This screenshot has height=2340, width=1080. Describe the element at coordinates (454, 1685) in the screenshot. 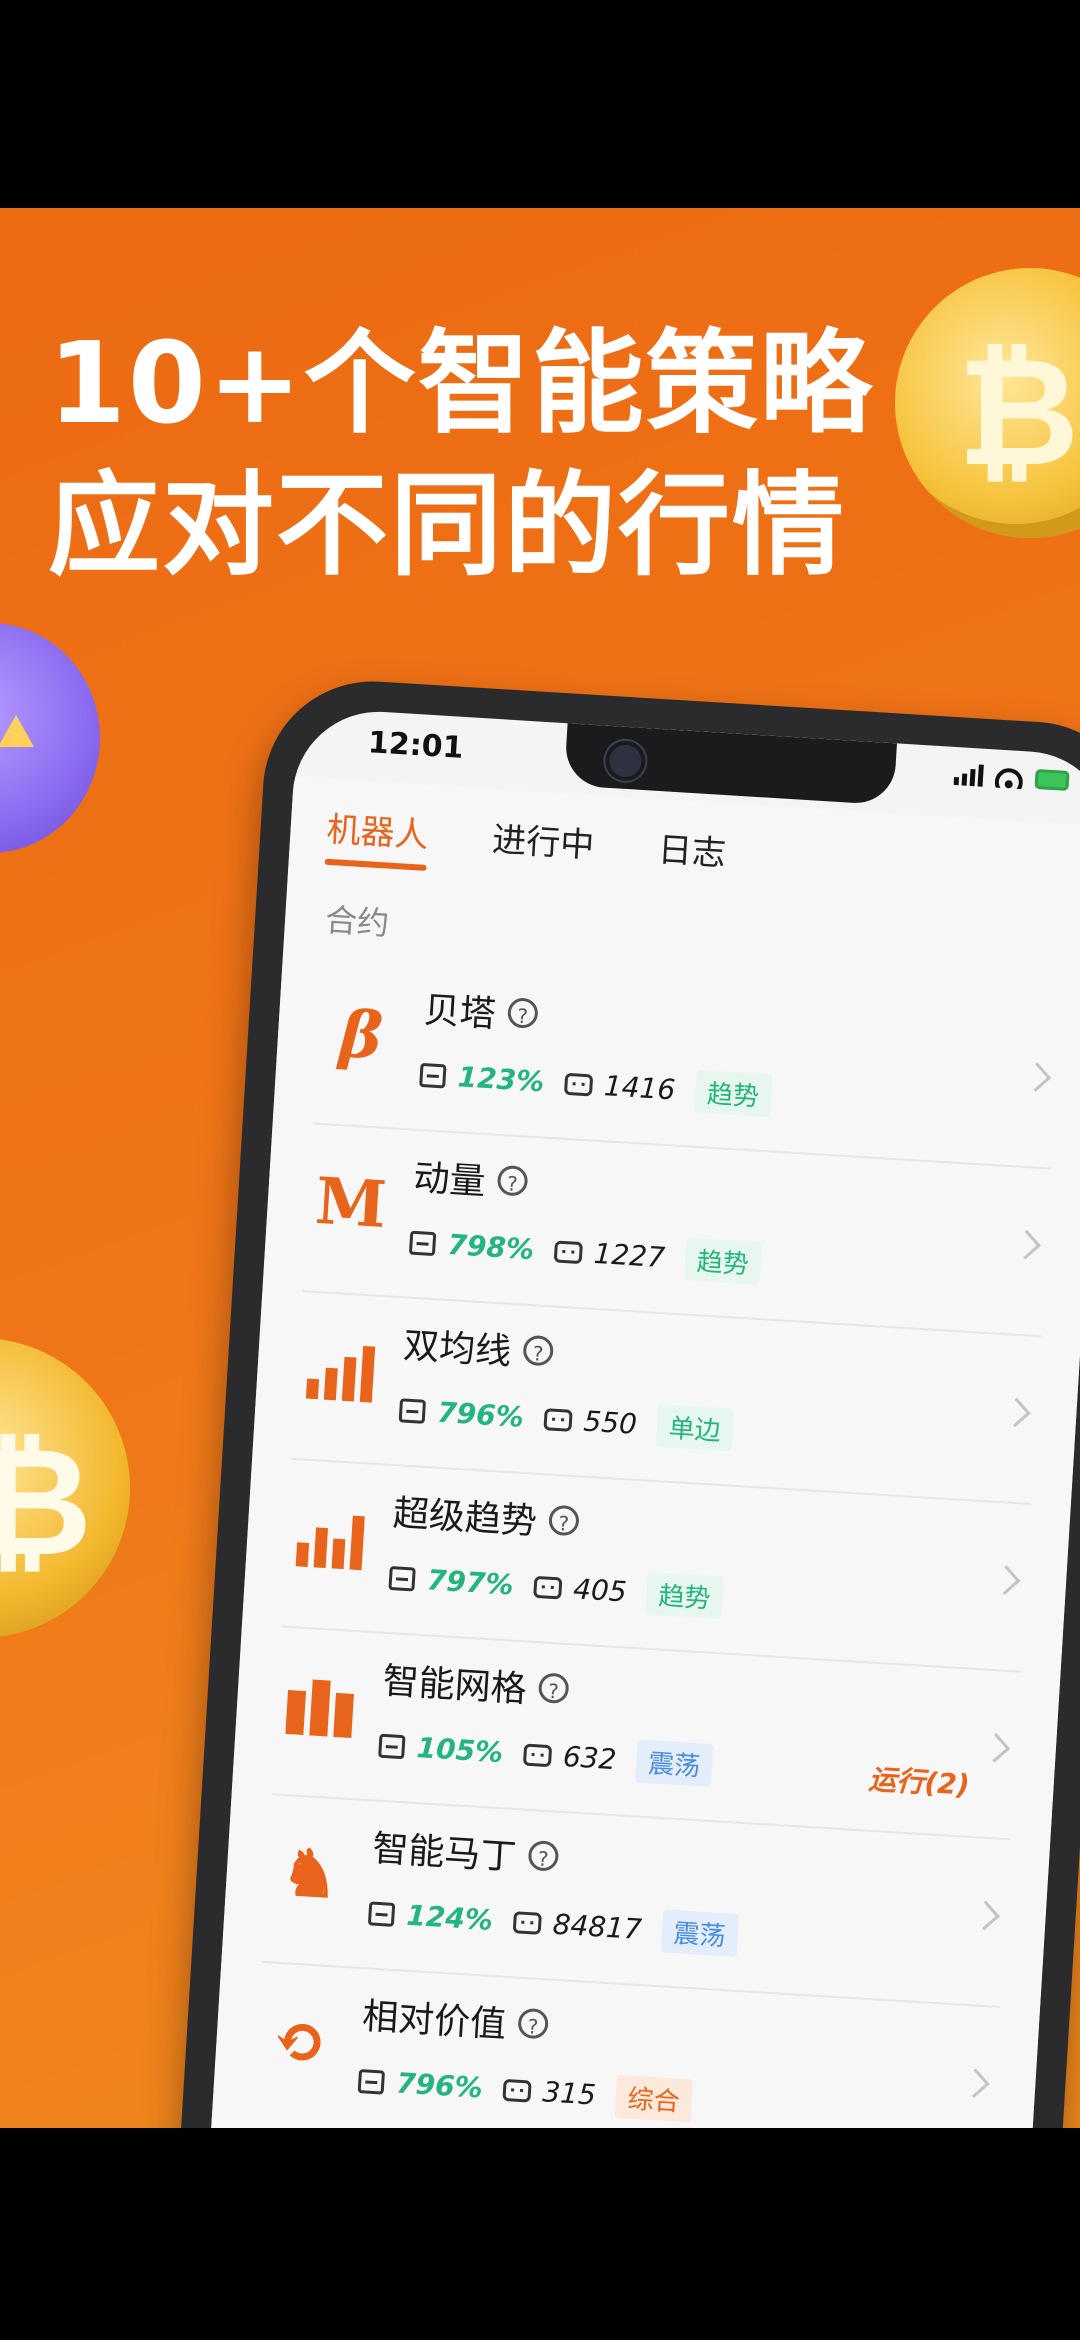

I see `strategy-name-text: 智能网格` at that location.